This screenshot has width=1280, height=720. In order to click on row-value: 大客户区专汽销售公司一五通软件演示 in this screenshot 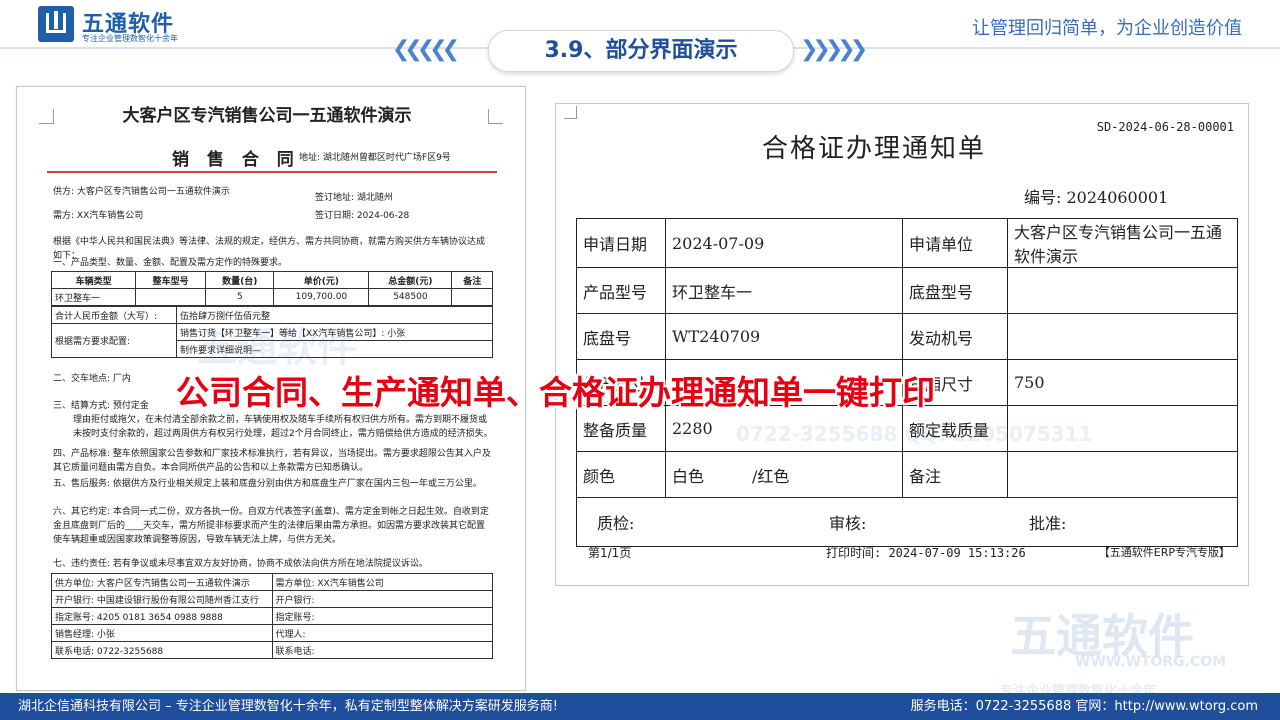, I will do `click(1122, 243)`.